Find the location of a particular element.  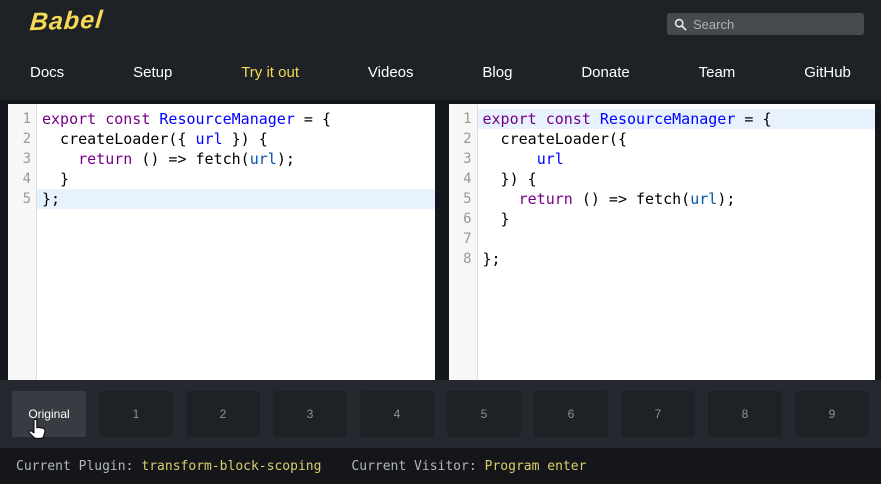

code-line: url is located at coordinates (677, 159).